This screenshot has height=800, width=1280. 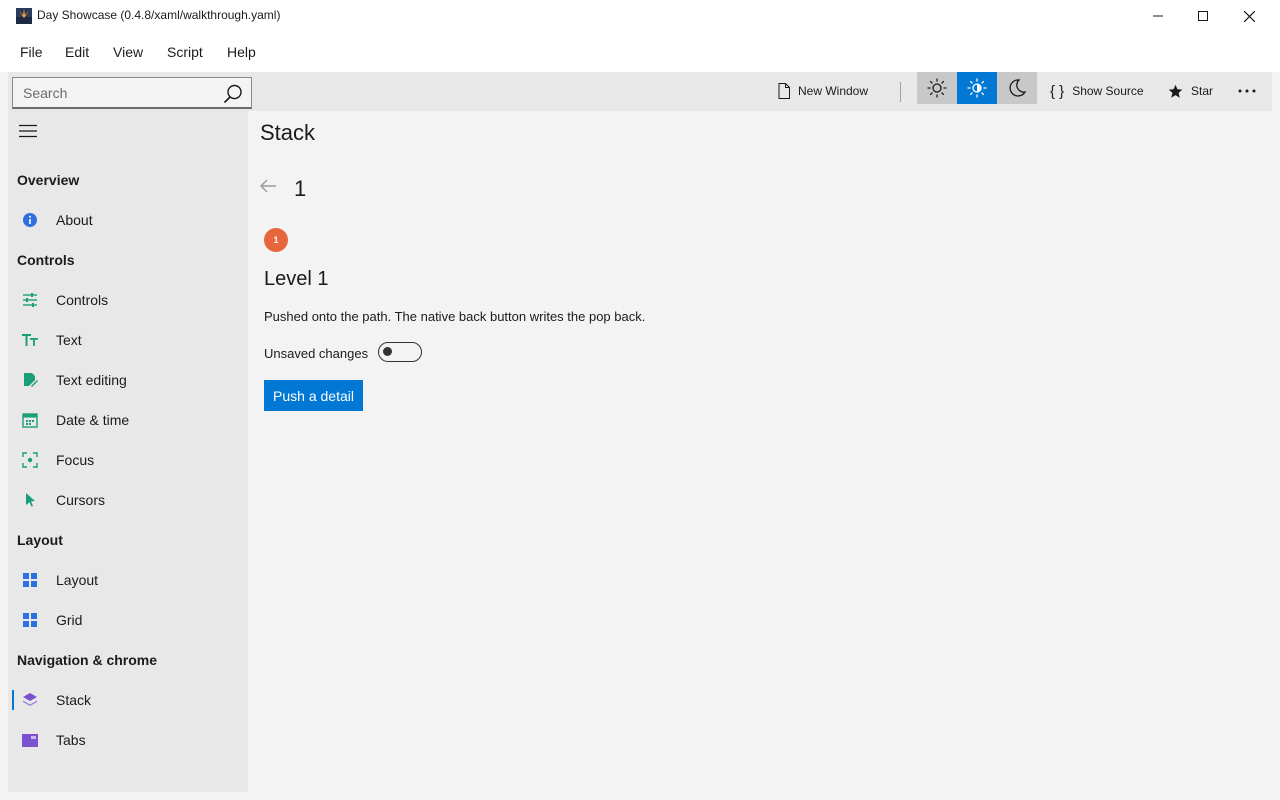 What do you see at coordinates (30, 500) in the screenshot?
I see `cursor-icon` at bounding box center [30, 500].